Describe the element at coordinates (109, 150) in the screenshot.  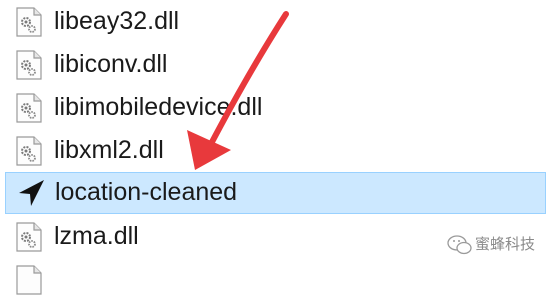
I see `file-name: libxml2.dll` at that location.